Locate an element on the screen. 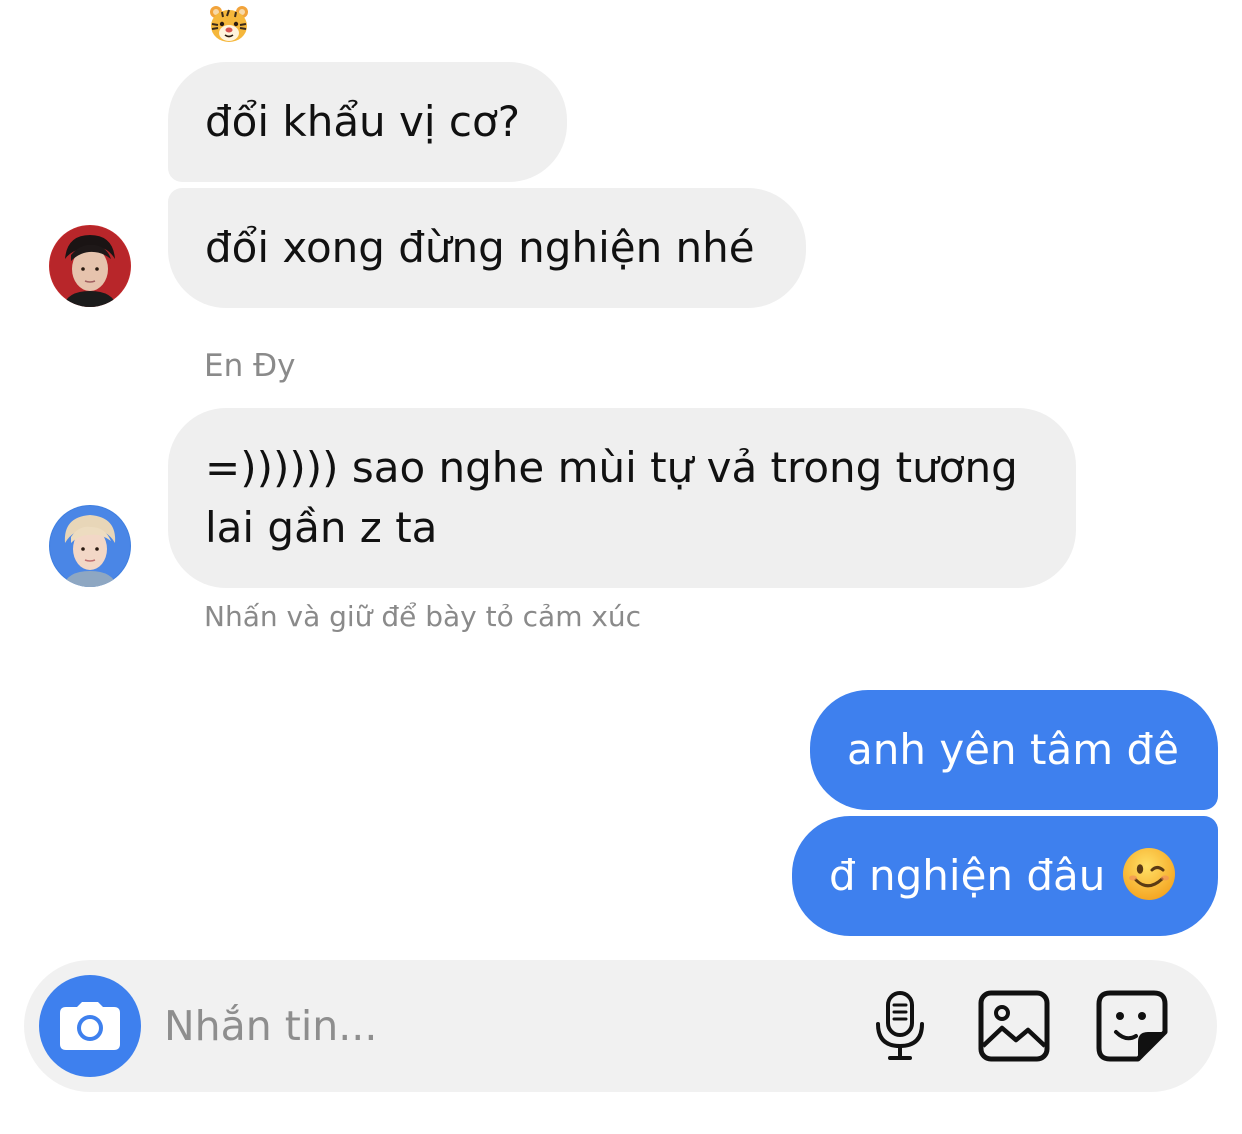  sticker-icon is located at coordinates (1132, 1026).